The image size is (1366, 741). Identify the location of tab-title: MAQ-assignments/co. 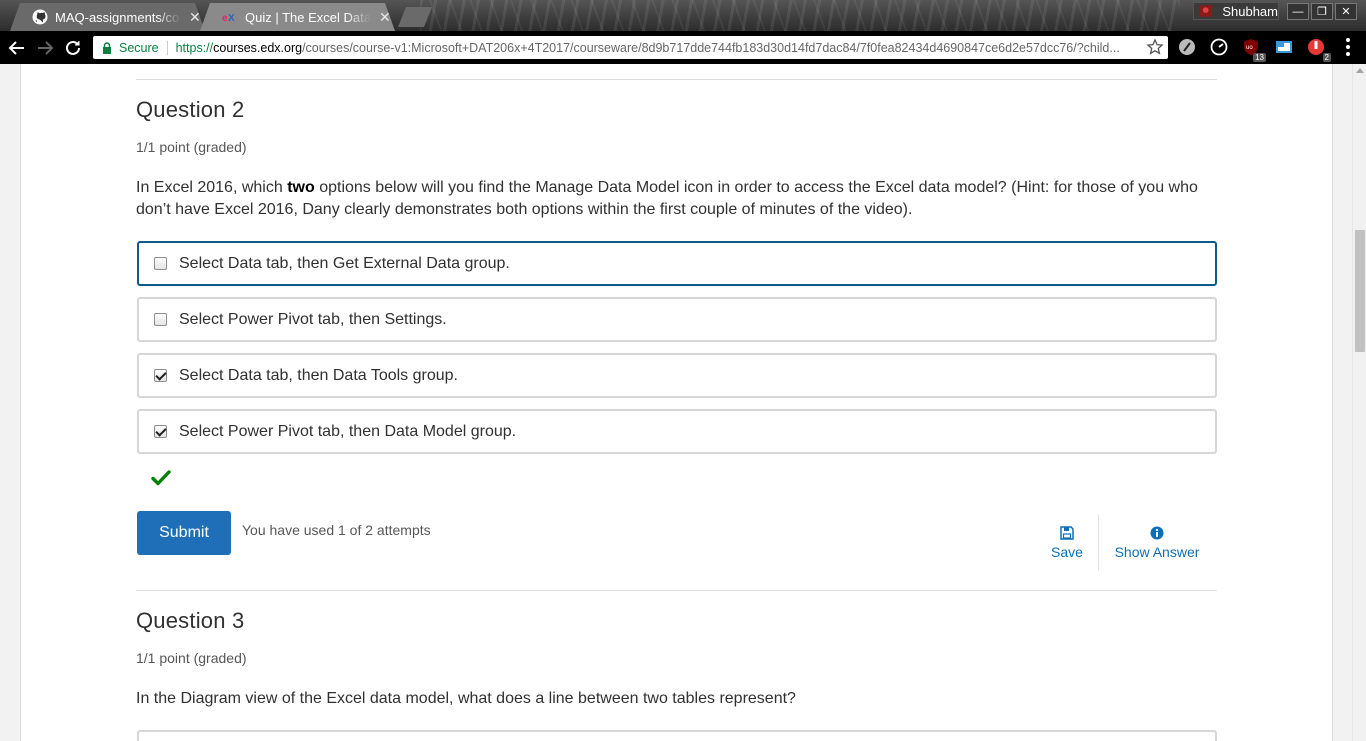
(118, 17).